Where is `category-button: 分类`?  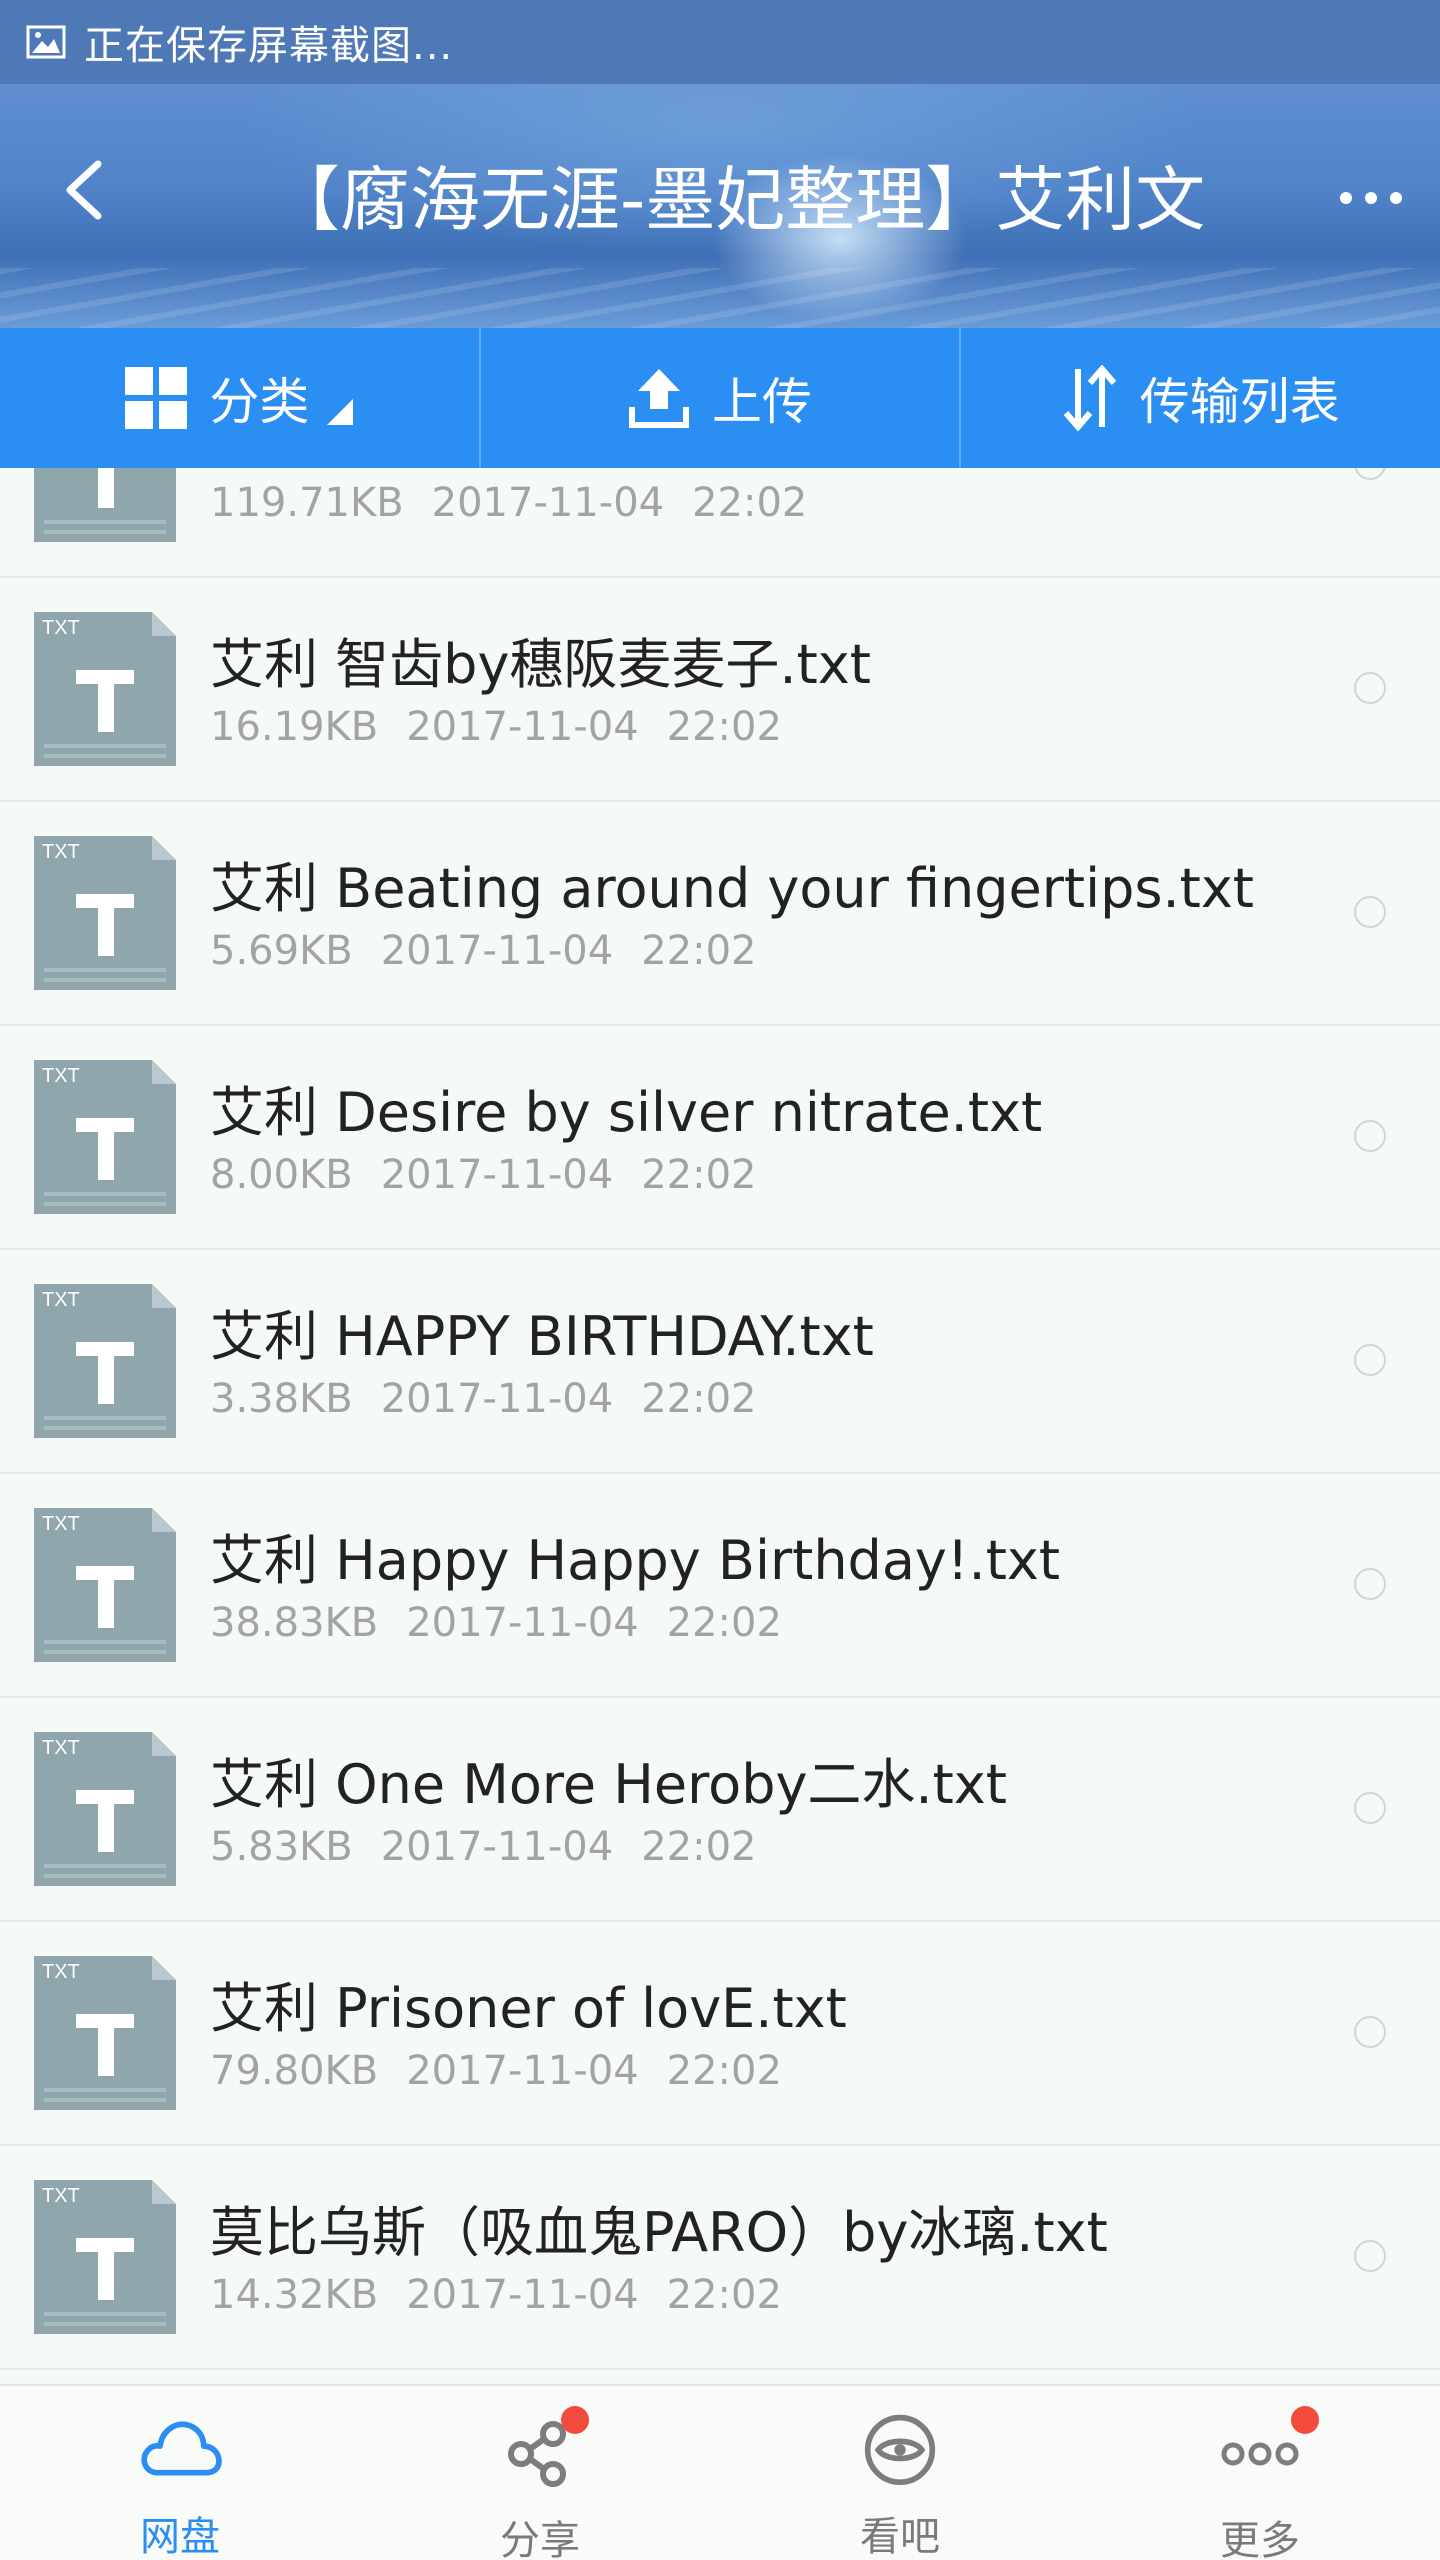 category-button: 分类 is located at coordinates (239, 398).